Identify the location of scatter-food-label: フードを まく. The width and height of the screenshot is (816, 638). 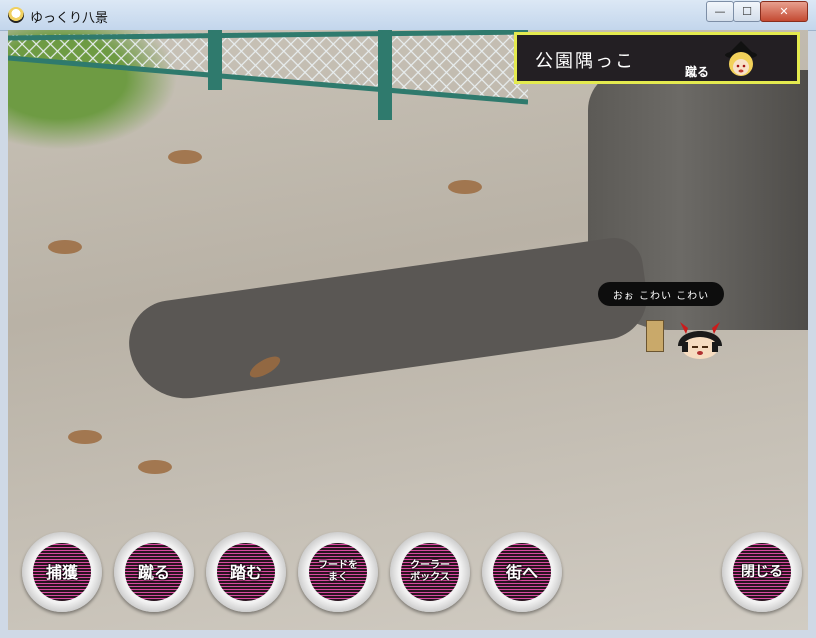
(338, 571).